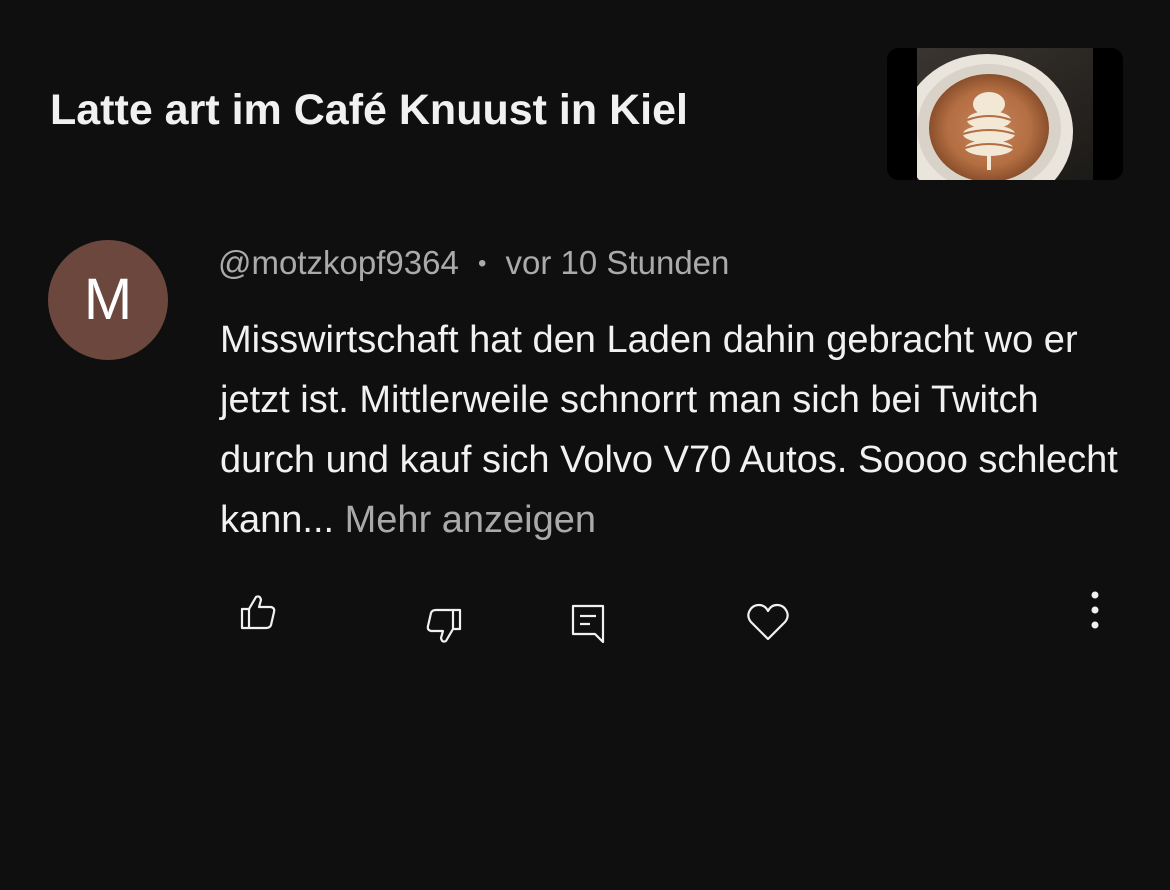 Image resolution: width=1170 pixels, height=890 pixels. I want to click on show-more-link: Mehr anzeigen, so click(470, 520).